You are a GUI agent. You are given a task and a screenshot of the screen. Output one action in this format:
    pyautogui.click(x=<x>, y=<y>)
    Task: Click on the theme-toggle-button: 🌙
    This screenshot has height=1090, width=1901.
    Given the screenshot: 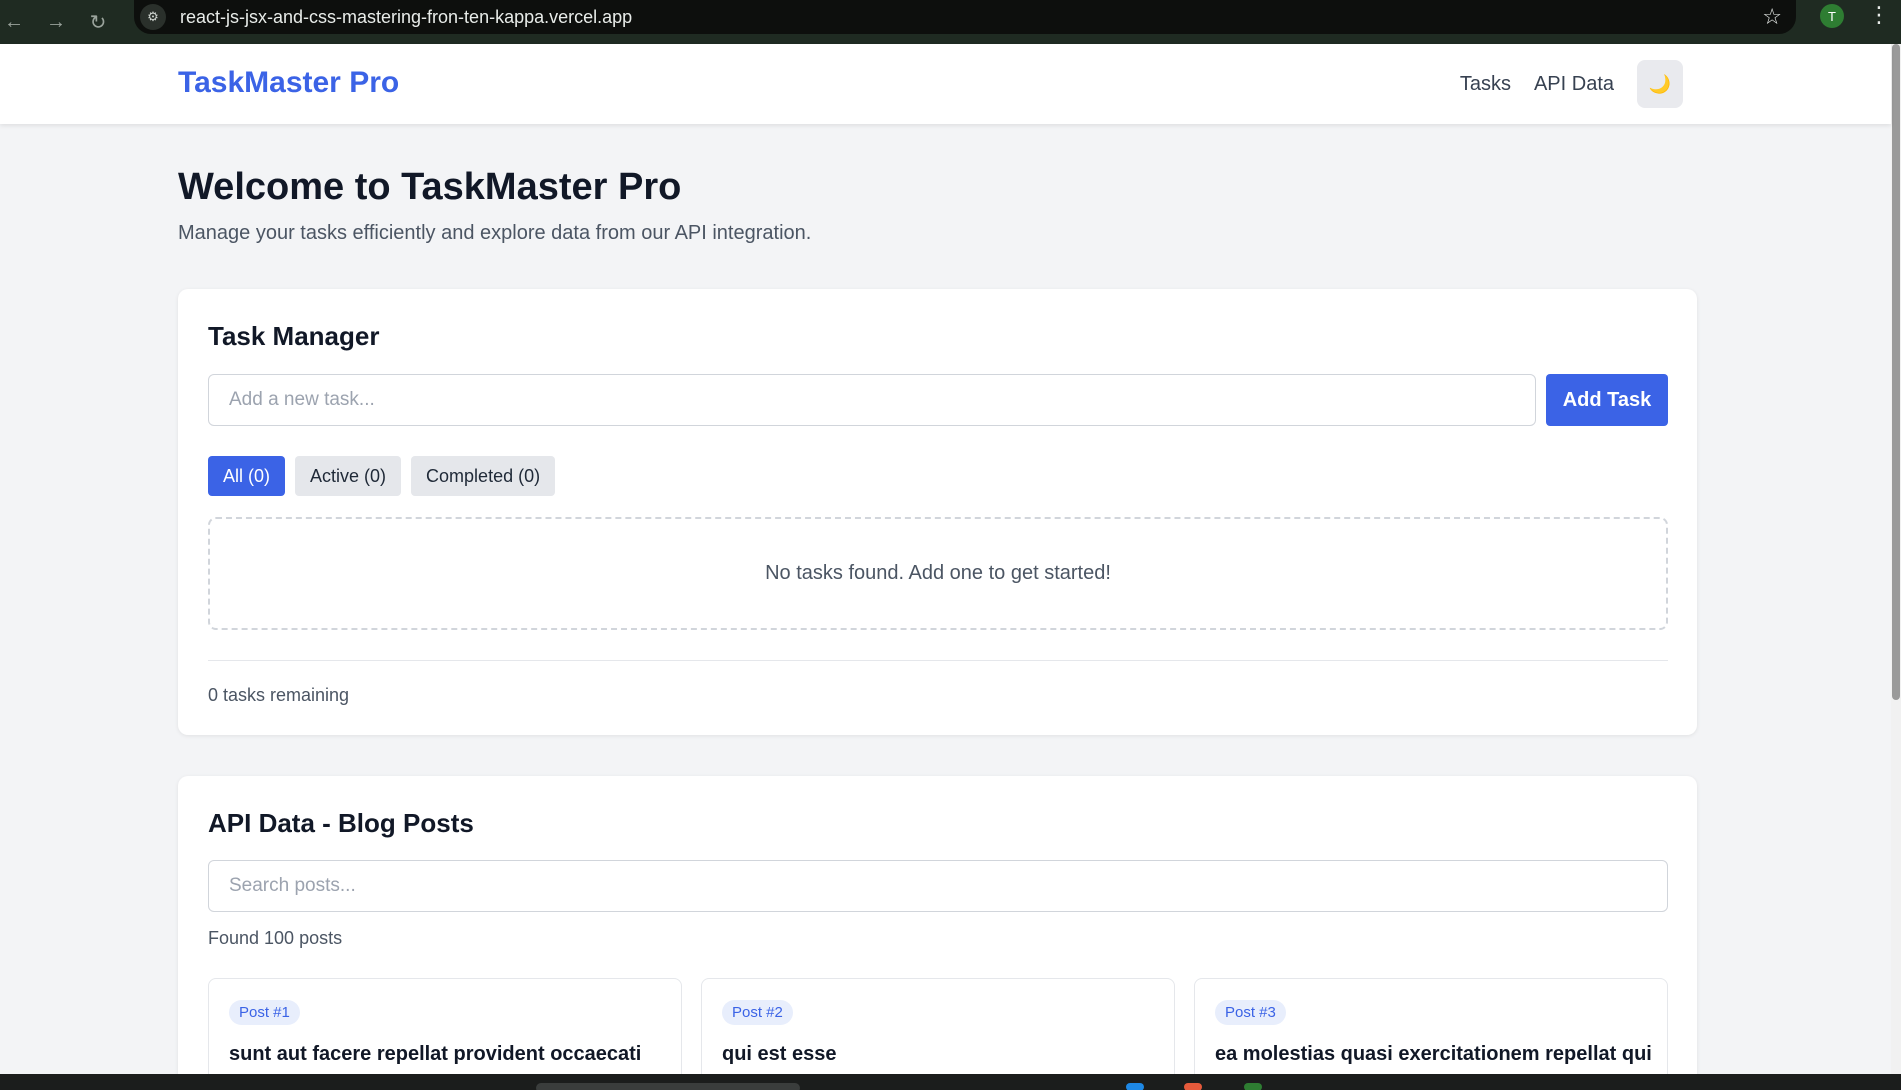 What is the action you would take?
    pyautogui.click(x=1660, y=84)
    